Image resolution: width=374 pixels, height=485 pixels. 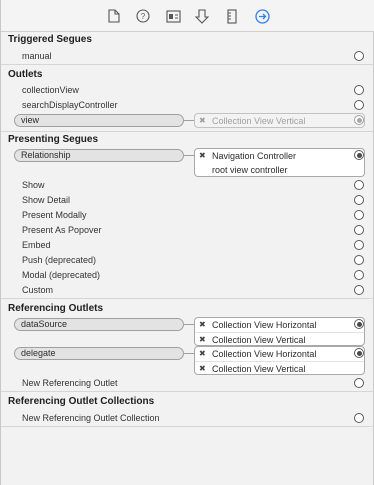 I want to click on new-referencing-outlet-collection-label: New Referencing Outlet Collection, so click(x=91, y=418).